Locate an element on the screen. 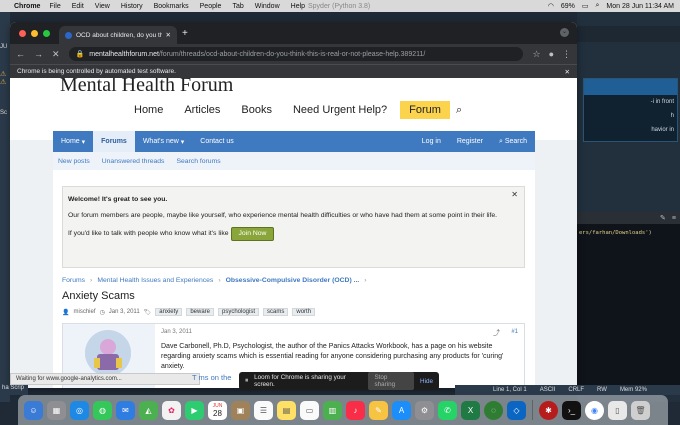 The image size is (680, 425). thread-date: Jan 3, 2011 is located at coordinates (124, 312).